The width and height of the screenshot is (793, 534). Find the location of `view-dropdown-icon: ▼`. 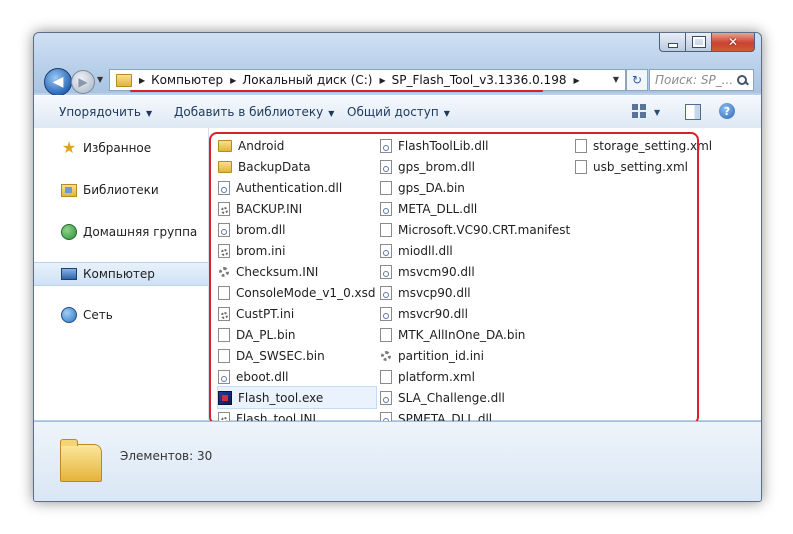

view-dropdown-icon: ▼ is located at coordinates (657, 115).